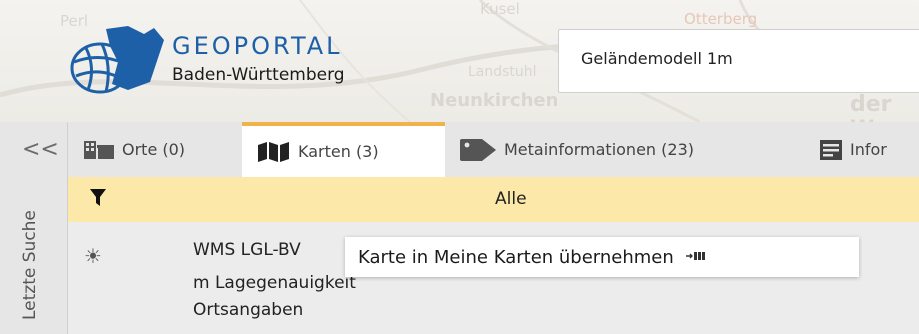  Describe the element at coordinates (338, 151) in the screenshot. I see `tab-label: Karten (3)` at that location.